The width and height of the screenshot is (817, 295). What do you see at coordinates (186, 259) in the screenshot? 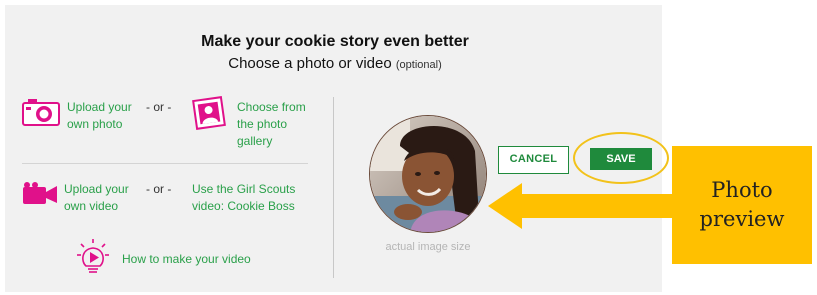
I see `how-to-video-link: How to make your video` at bounding box center [186, 259].